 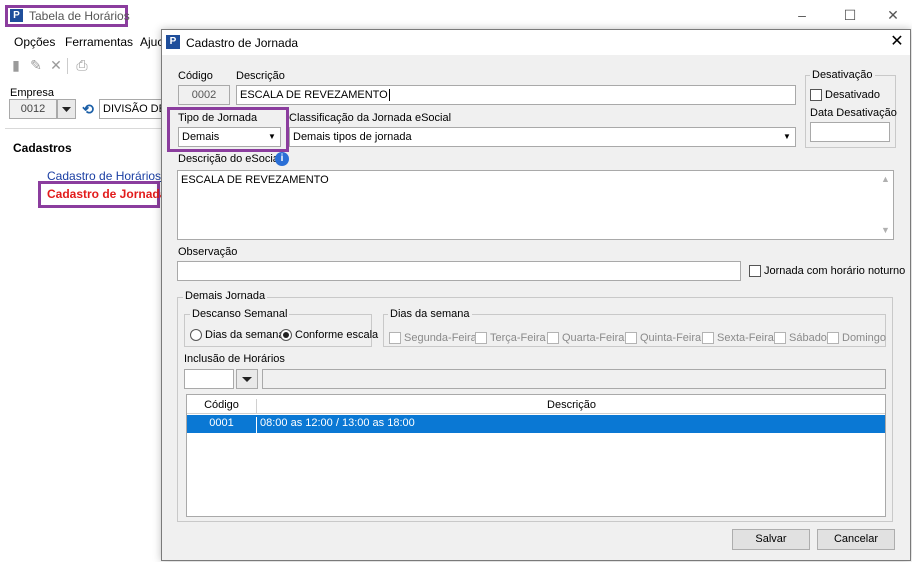 What do you see at coordinates (481, 338) in the screenshot?
I see `dia-terca-checkbox` at bounding box center [481, 338].